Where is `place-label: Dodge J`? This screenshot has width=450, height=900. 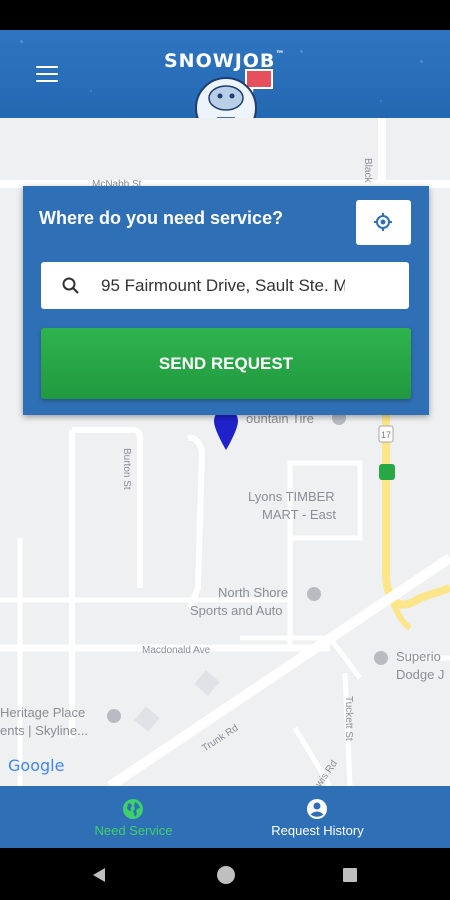
place-label: Dodge J is located at coordinates (420, 674).